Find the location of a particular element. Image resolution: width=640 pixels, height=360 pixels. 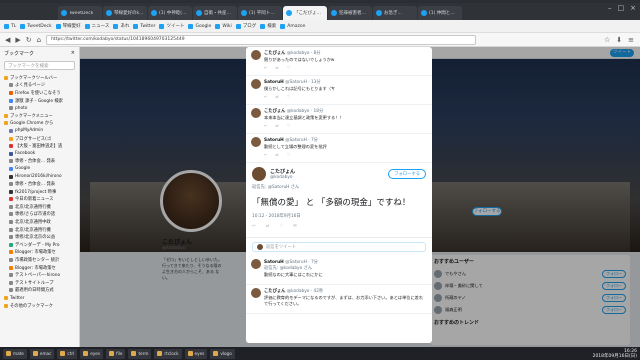

sidebar-bookmark-item: photo is located at coordinates (39, 108).